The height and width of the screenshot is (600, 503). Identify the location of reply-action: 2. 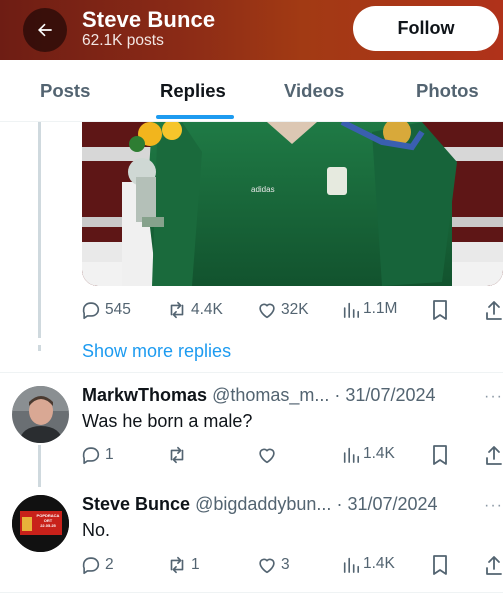
(97, 565).